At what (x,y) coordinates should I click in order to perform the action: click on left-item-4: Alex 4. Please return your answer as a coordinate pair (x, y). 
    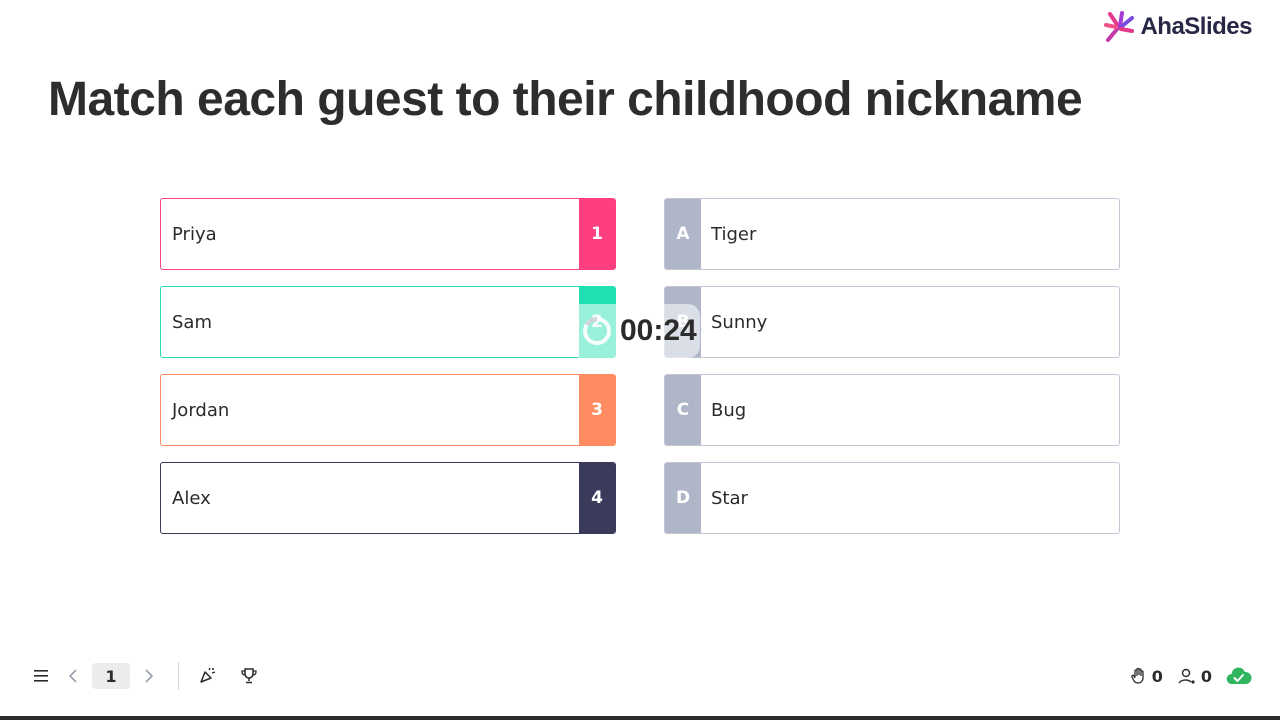
    Looking at the image, I should click on (388, 498).